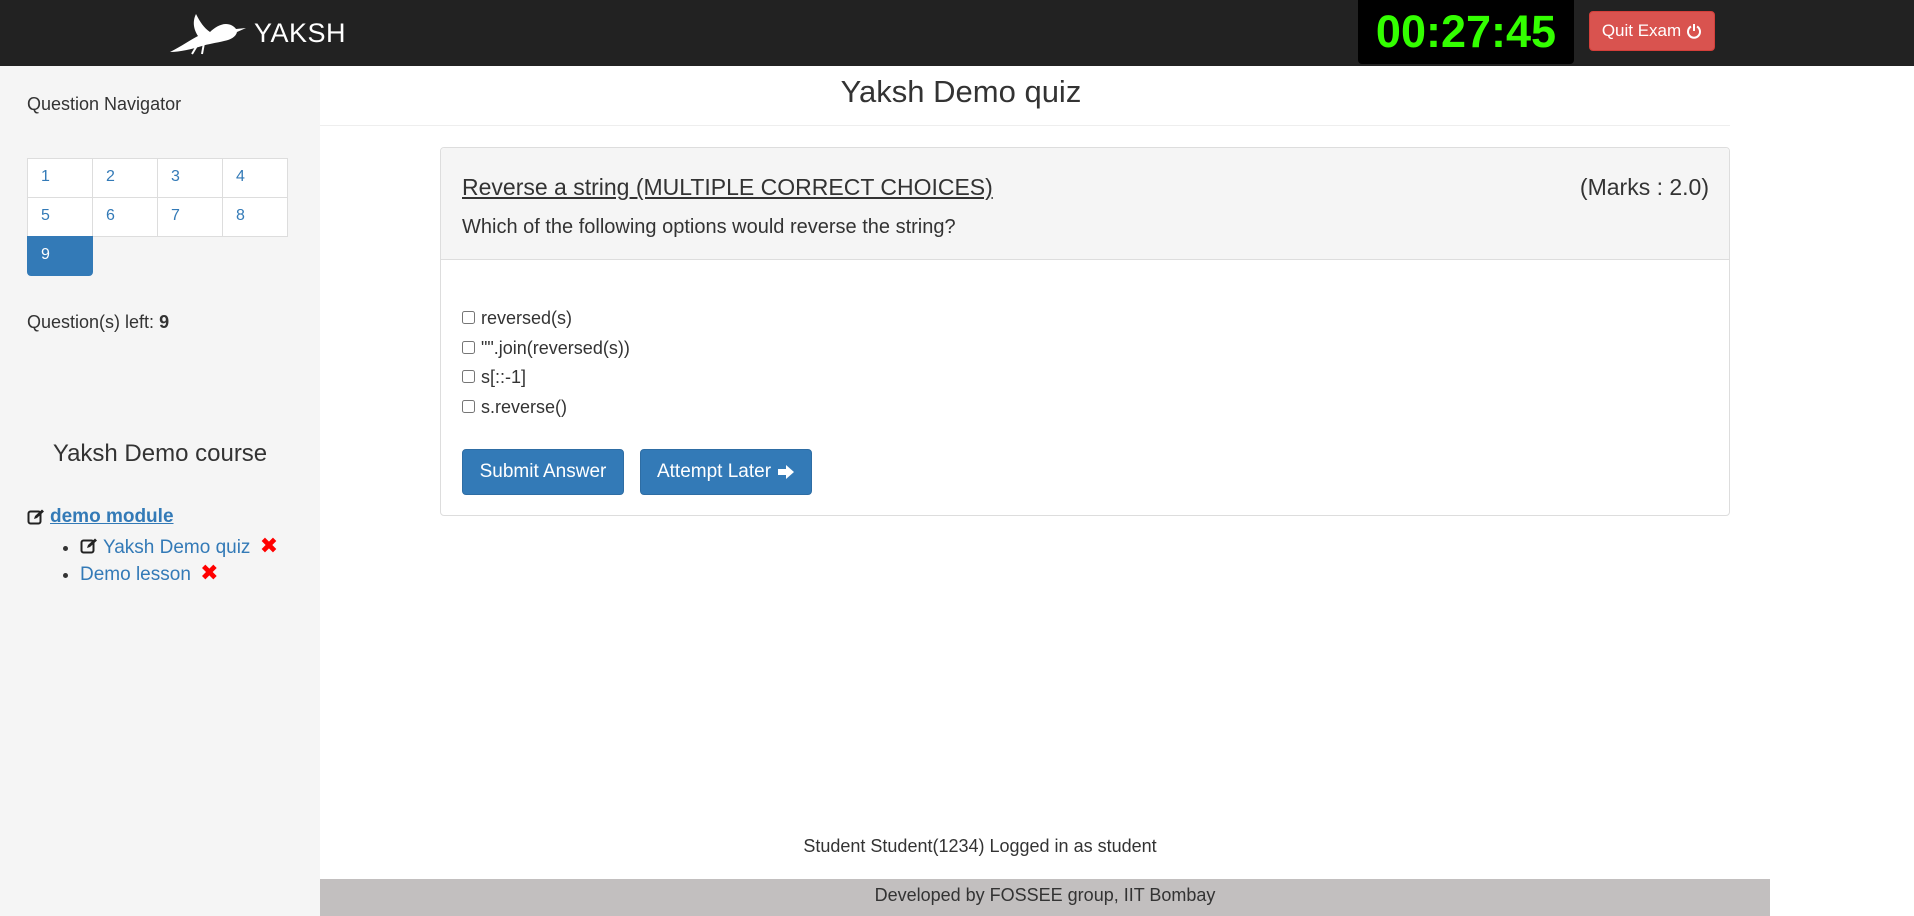  I want to click on divider, so click(1025, 125).